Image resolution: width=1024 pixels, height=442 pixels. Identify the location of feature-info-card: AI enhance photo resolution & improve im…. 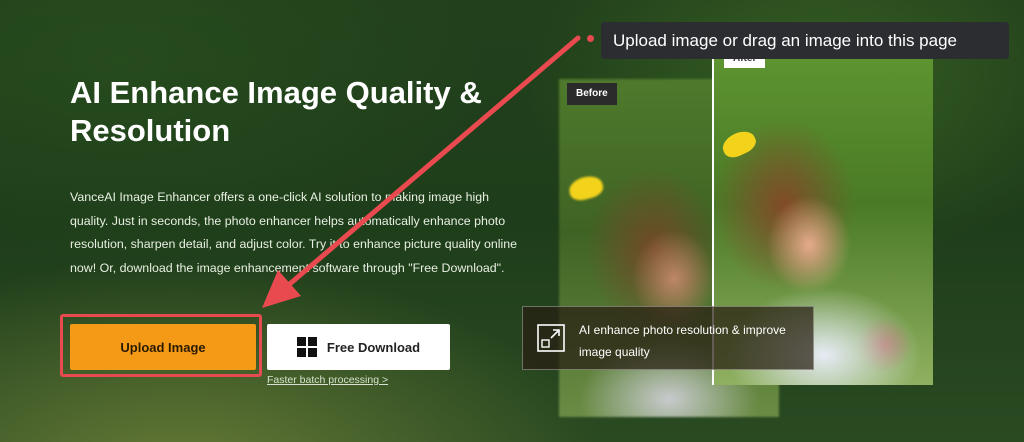
(668, 338).